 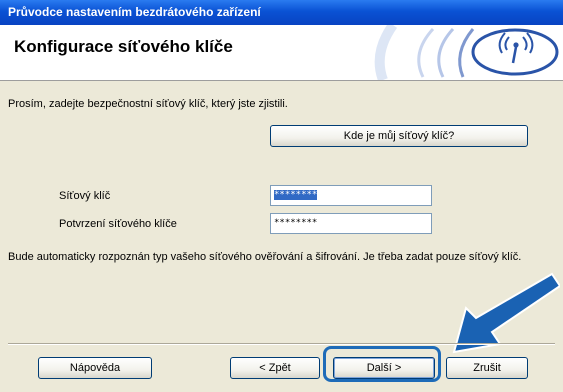 What do you see at coordinates (351, 223) in the screenshot?
I see `confirm-key-input: ********` at bounding box center [351, 223].